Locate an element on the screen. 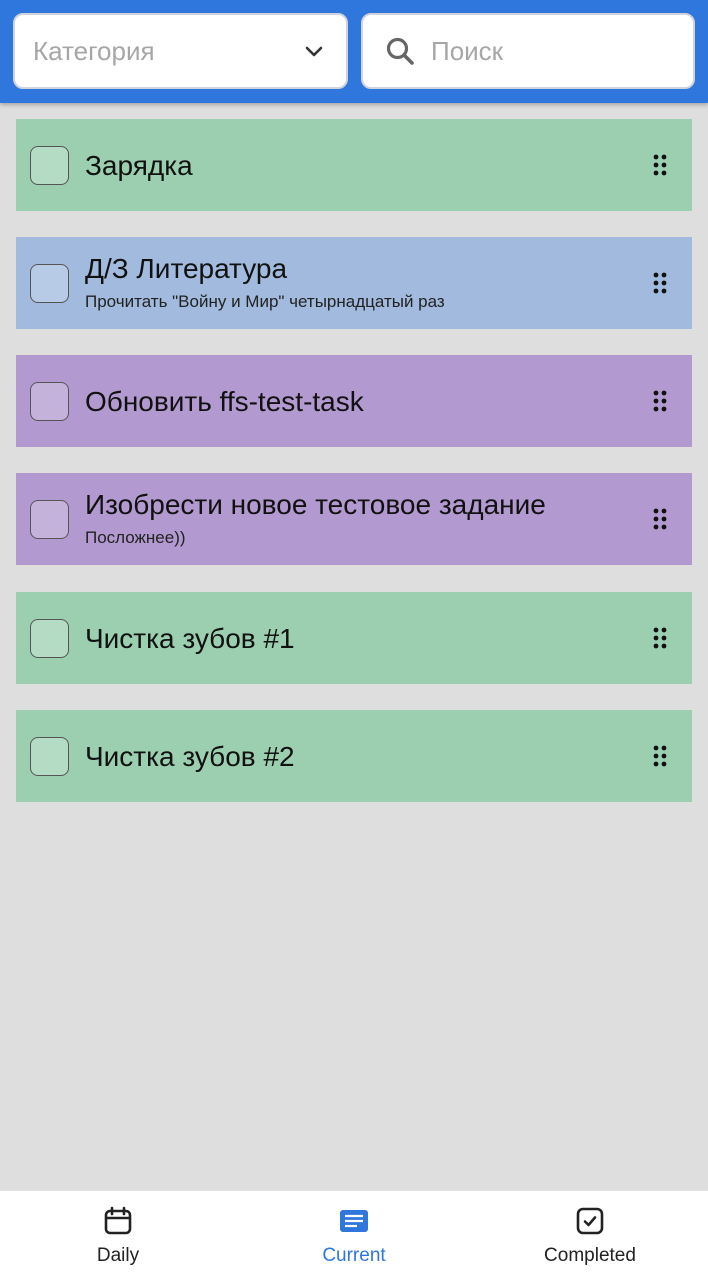 The image size is (708, 1280). checked-box-icon is located at coordinates (590, 1221).